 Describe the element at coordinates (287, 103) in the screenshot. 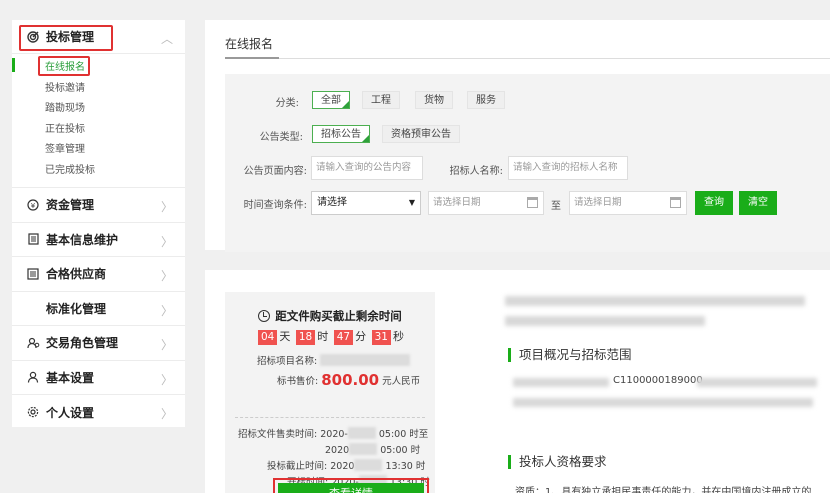

I see `category-label: 分类:` at that location.